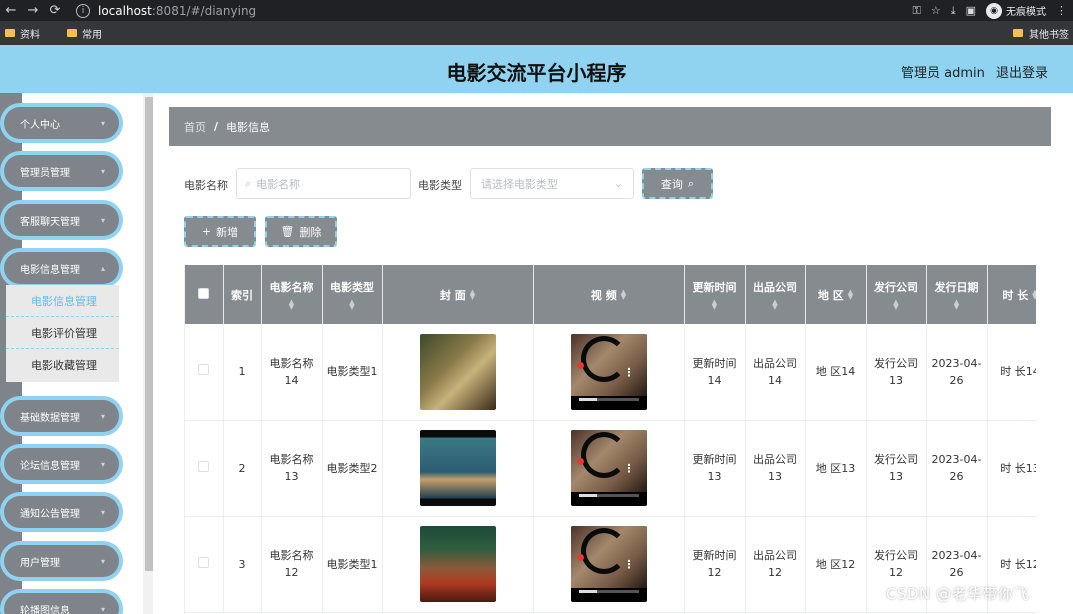 This screenshot has width=1073, height=614. Describe the element at coordinates (609, 294) in the screenshot. I see `column-header-video: 视 频 ▲ ▼` at that location.